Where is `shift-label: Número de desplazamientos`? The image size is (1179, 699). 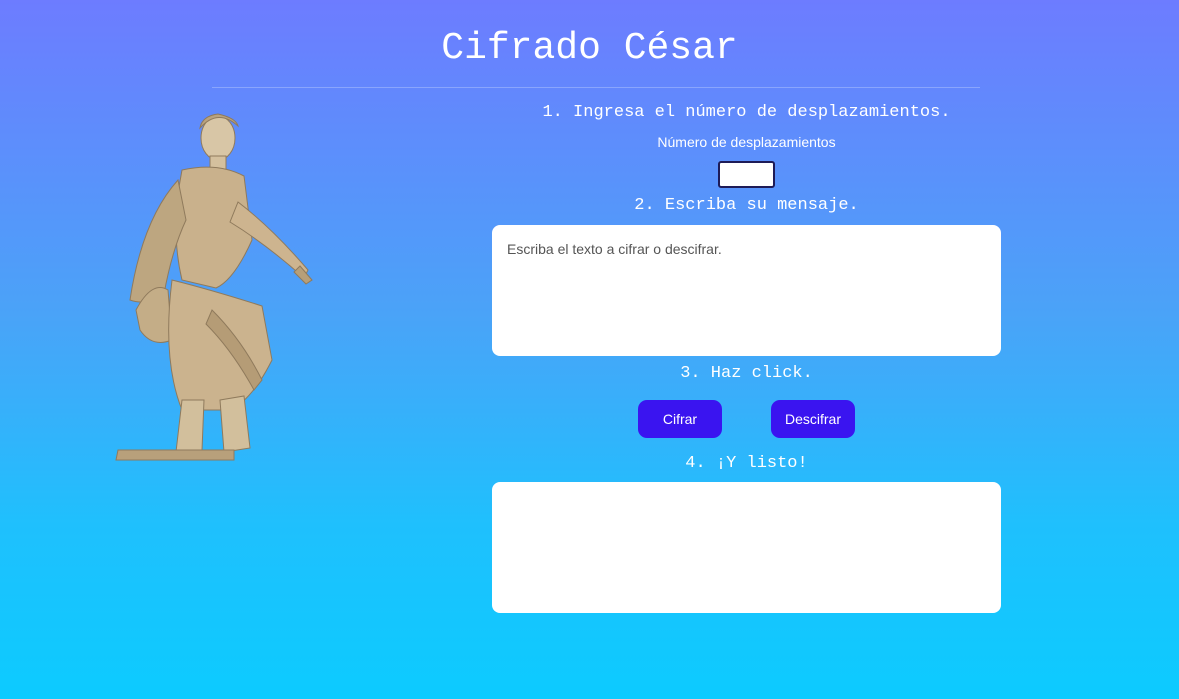 shift-label: Número de desplazamientos is located at coordinates (746, 142).